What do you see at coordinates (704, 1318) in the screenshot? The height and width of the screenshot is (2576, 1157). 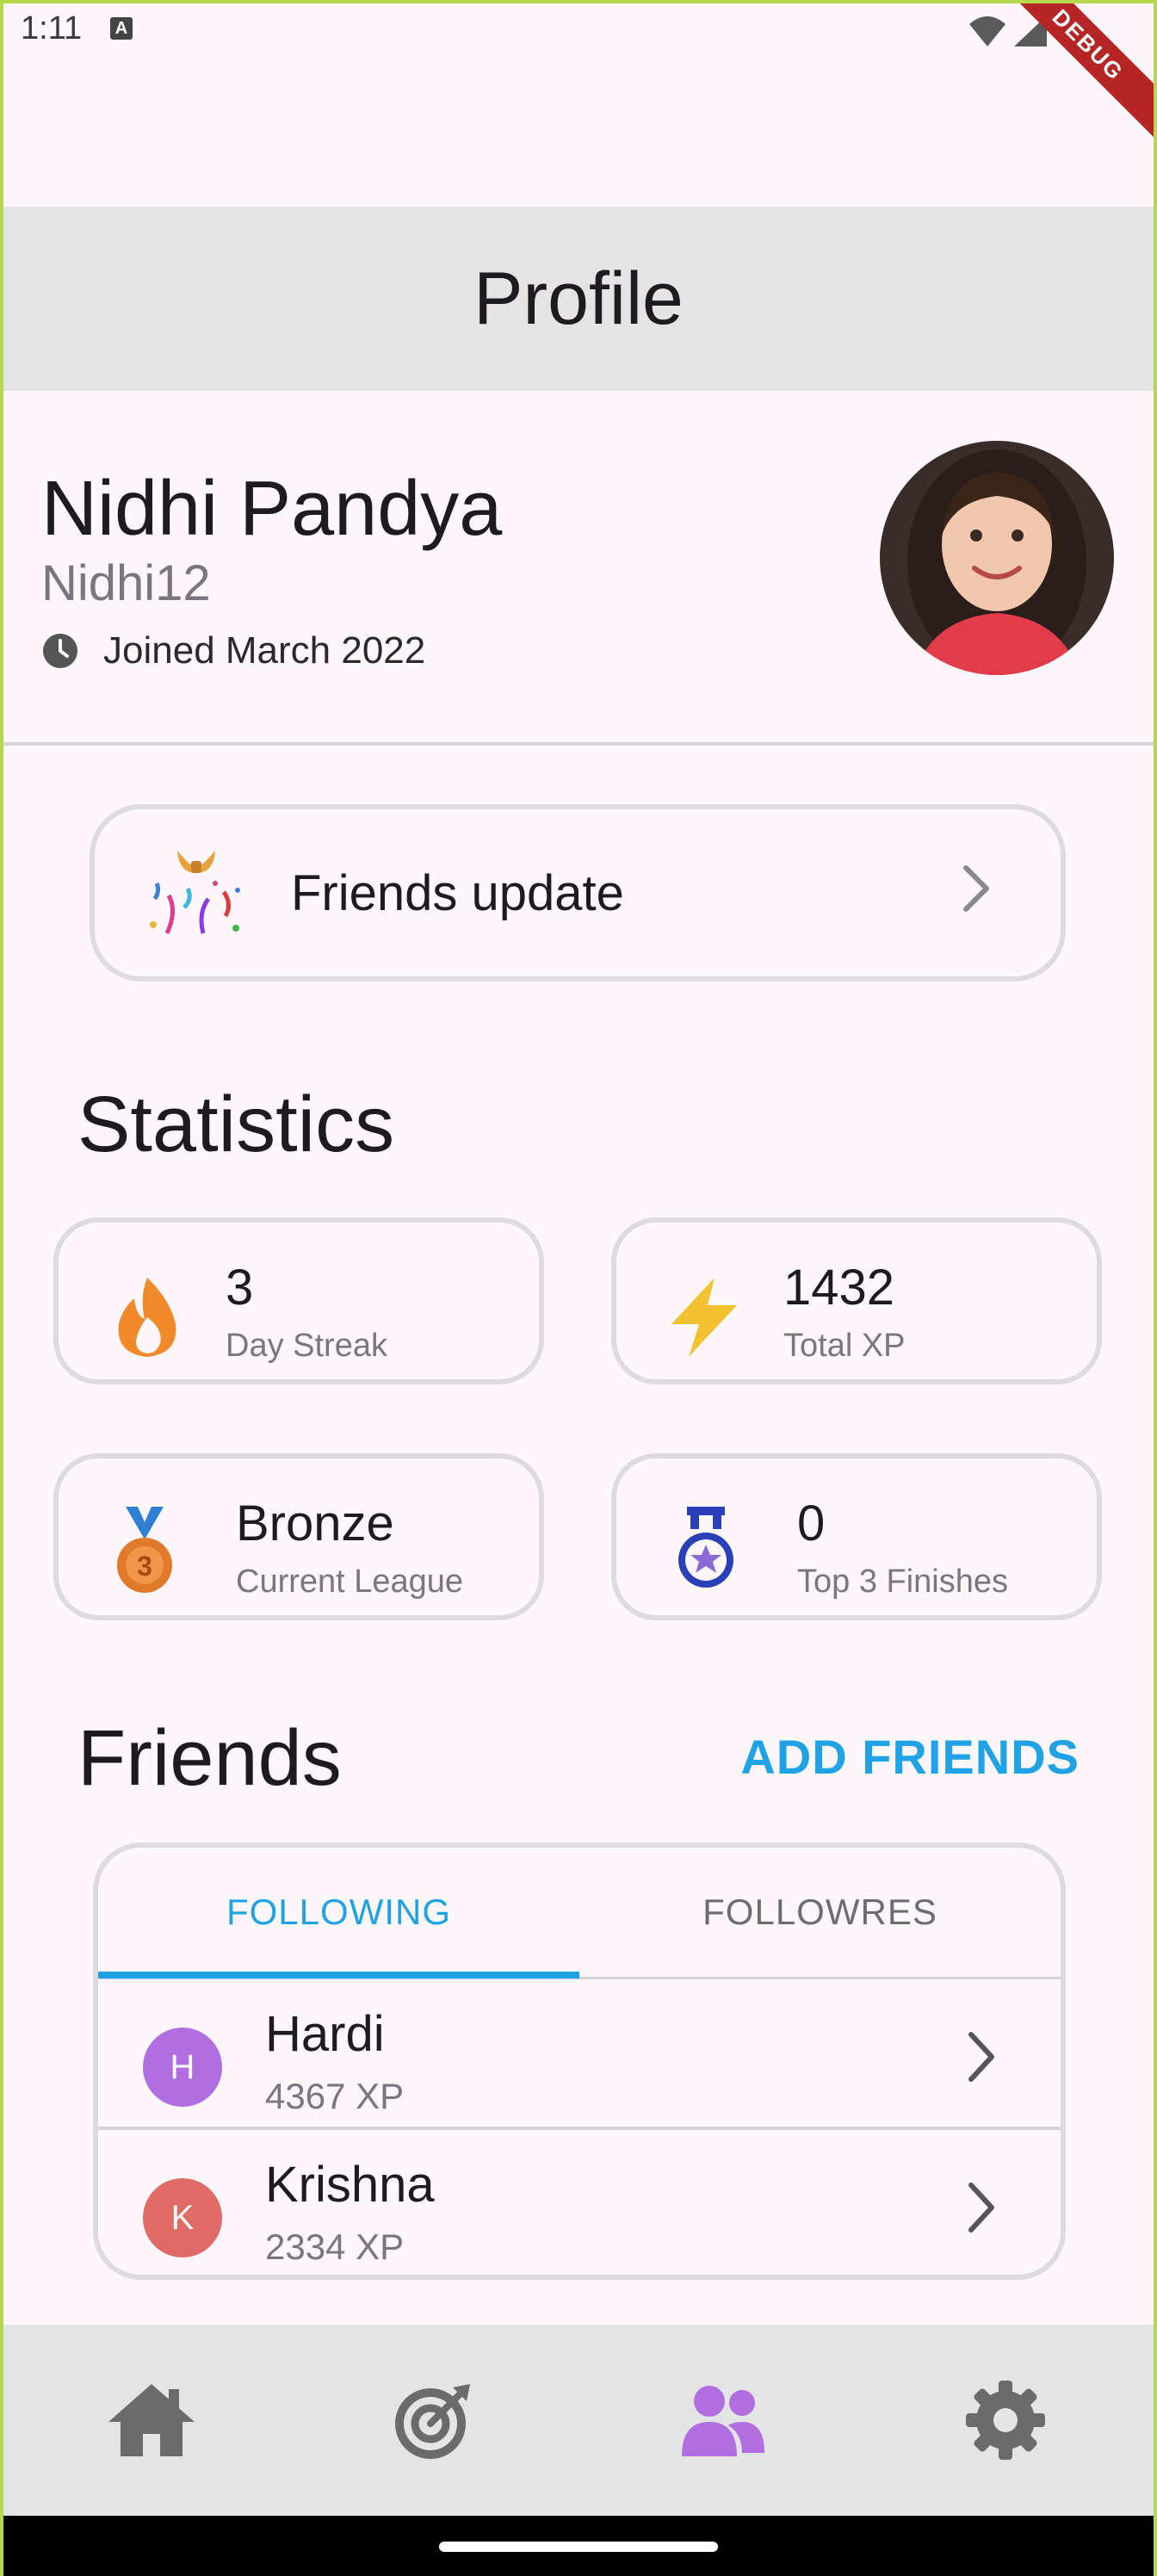 I see `lightning-icon` at bounding box center [704, 1318].